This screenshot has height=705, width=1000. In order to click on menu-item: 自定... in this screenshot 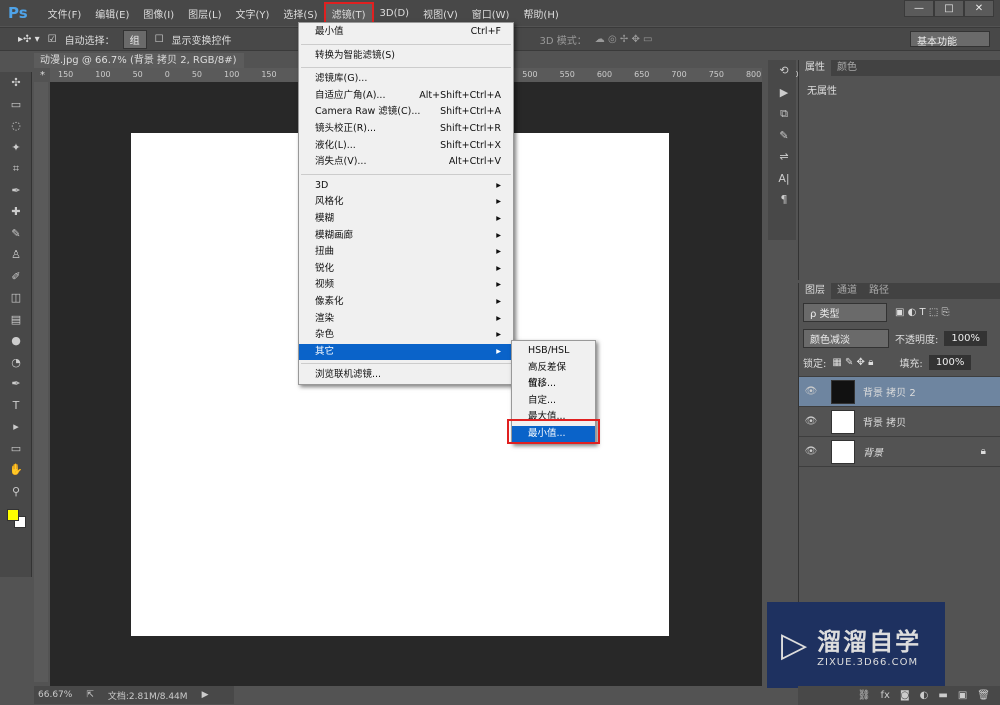, I will do `click(553, 401)`.